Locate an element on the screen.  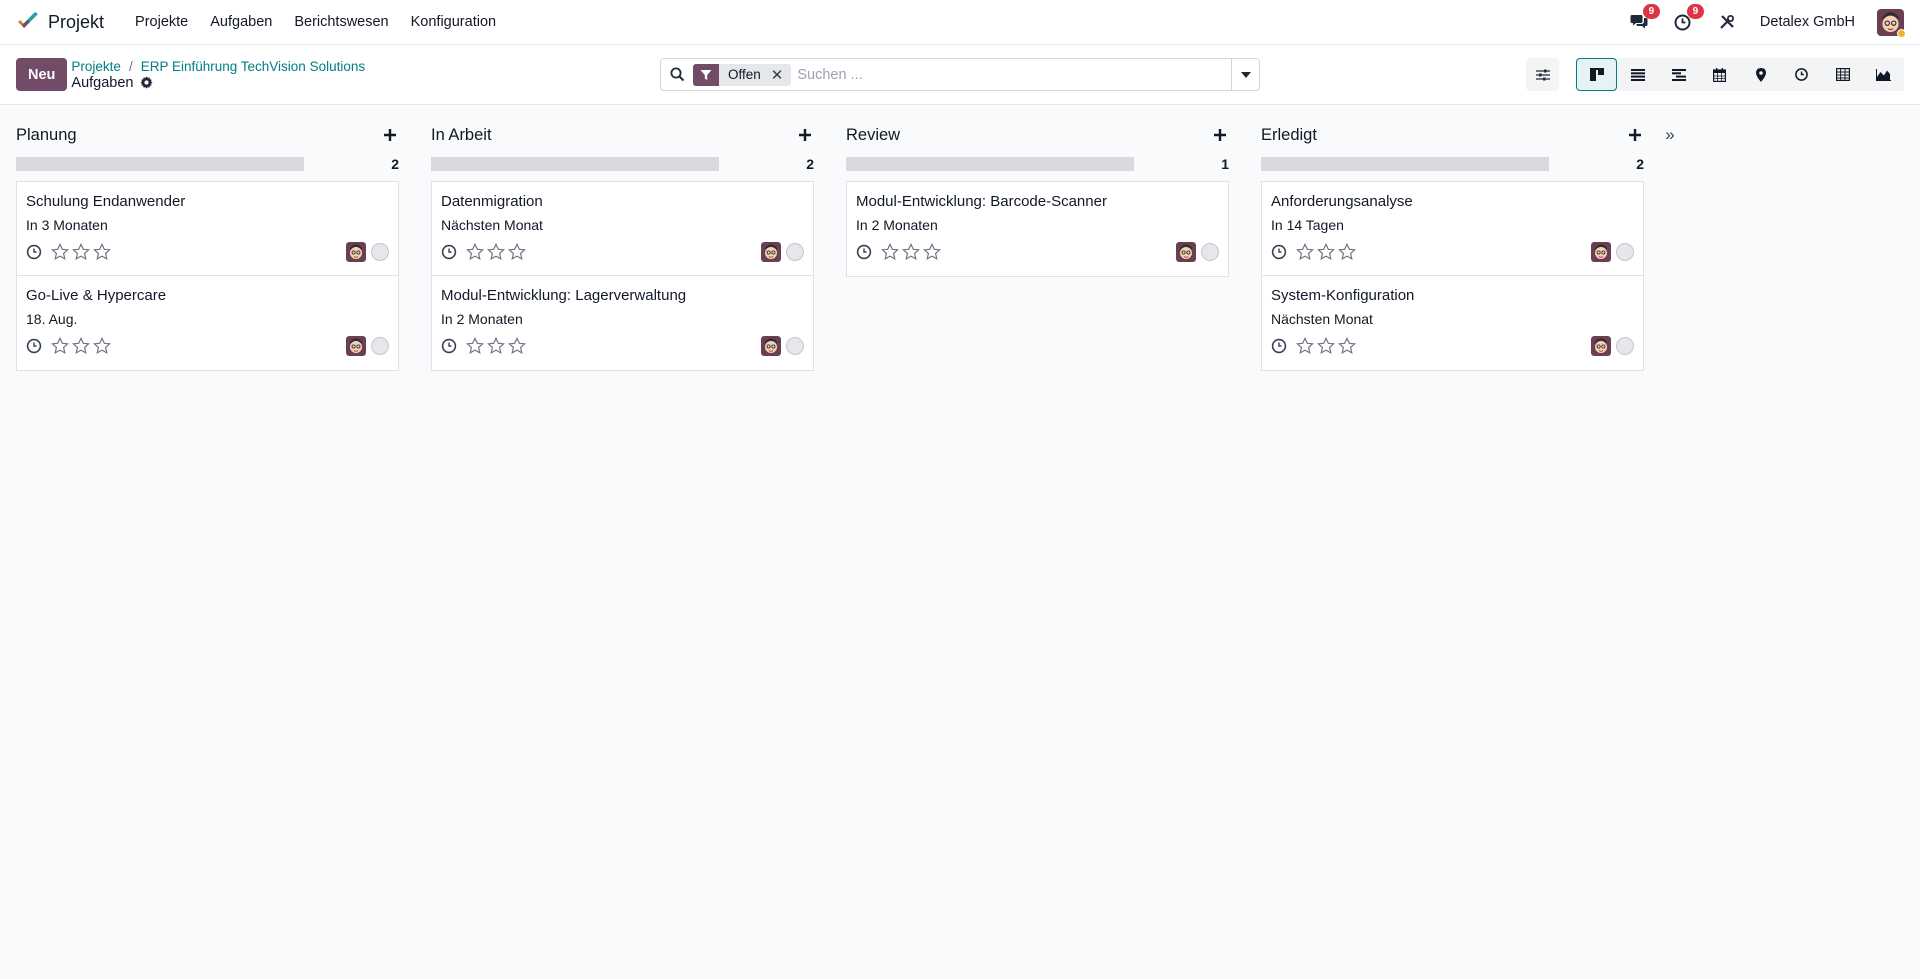
user-menu-avatar is located at coordinates (1891, 23).